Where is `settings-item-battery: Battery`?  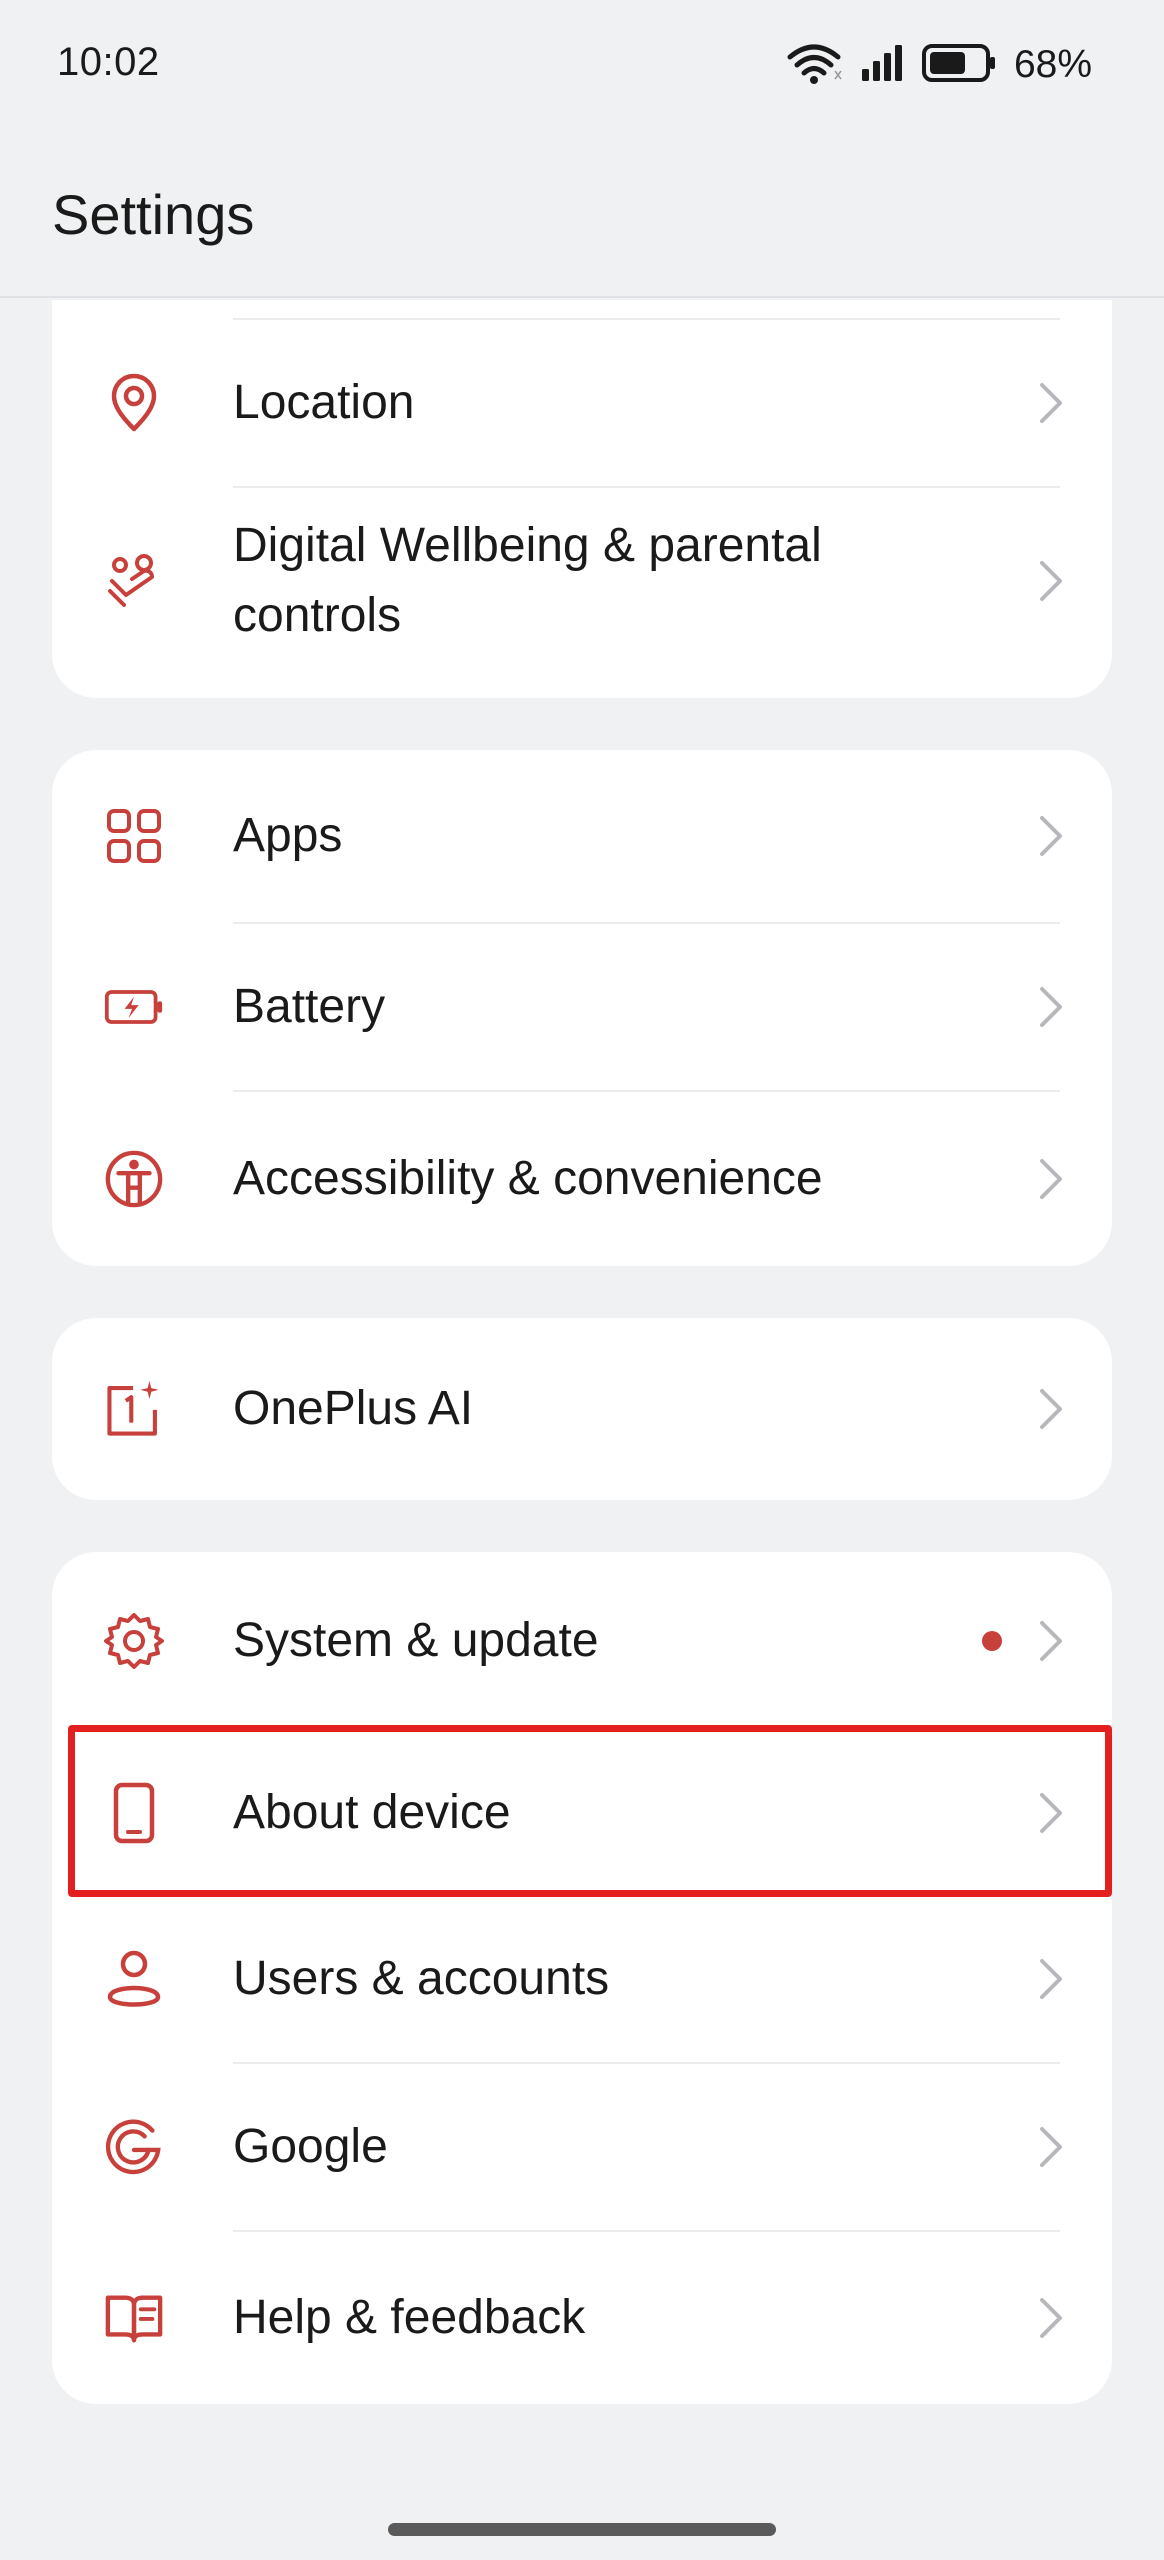 settings-item-battery: Battery is located at coordinates (582, 1007).